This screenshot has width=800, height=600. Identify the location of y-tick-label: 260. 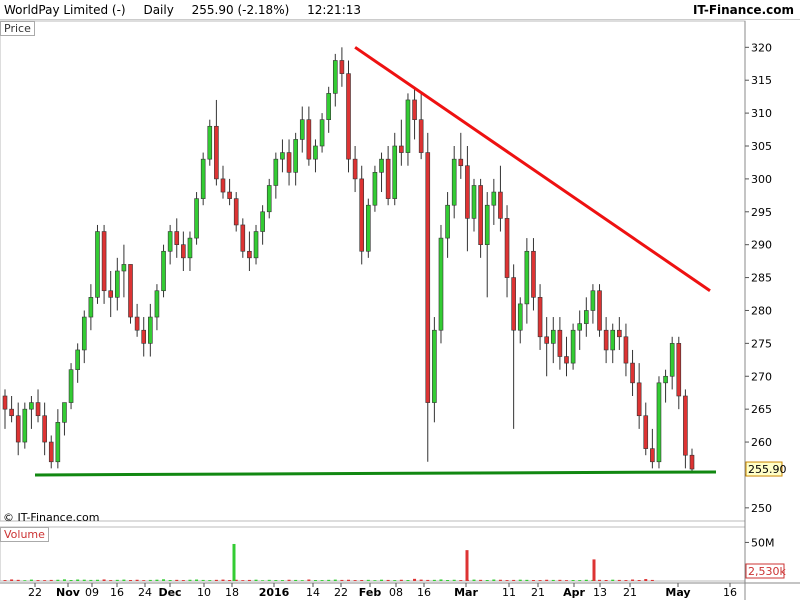
(761, 442).